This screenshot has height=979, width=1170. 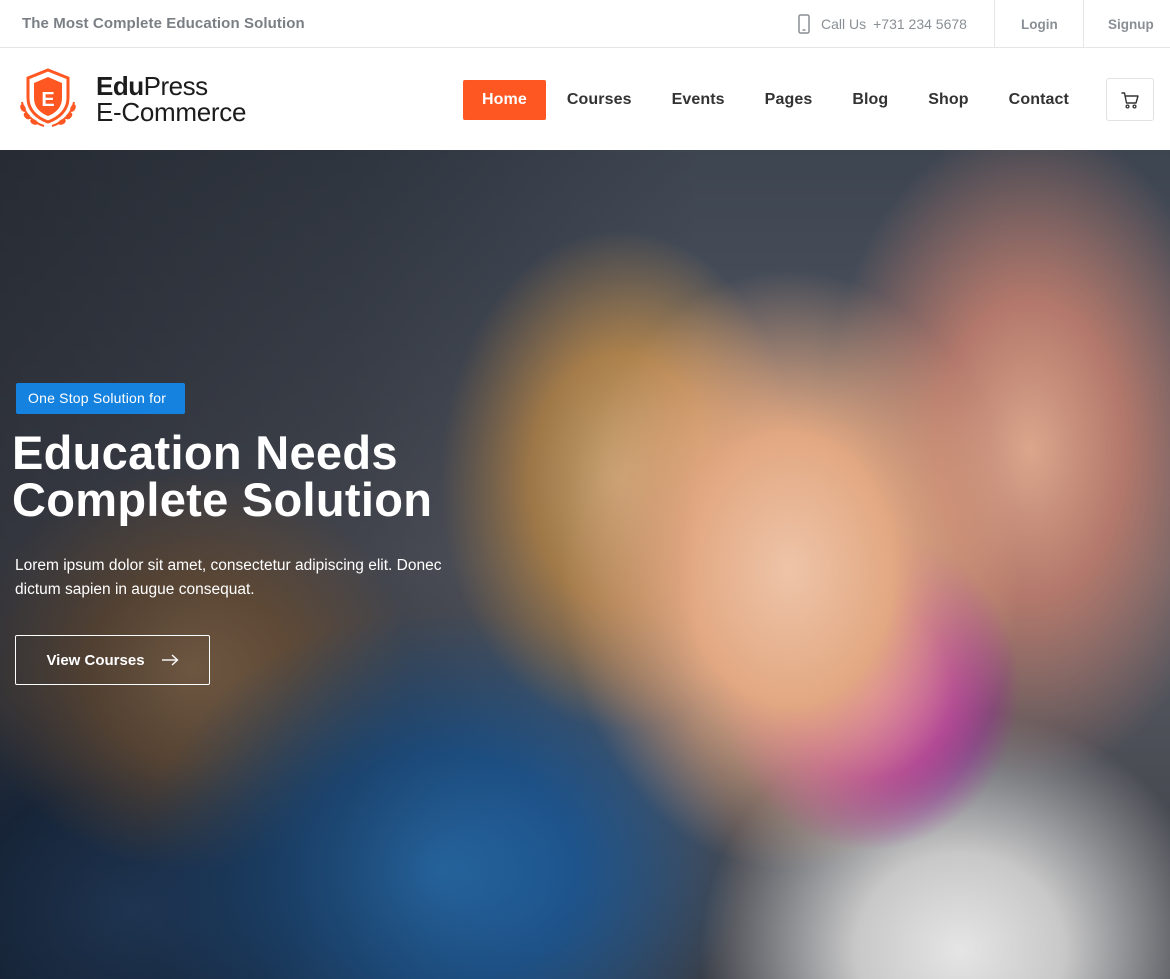 I want to click on hero-headline-line2: Complete Solution, so click(x=222, y=499).